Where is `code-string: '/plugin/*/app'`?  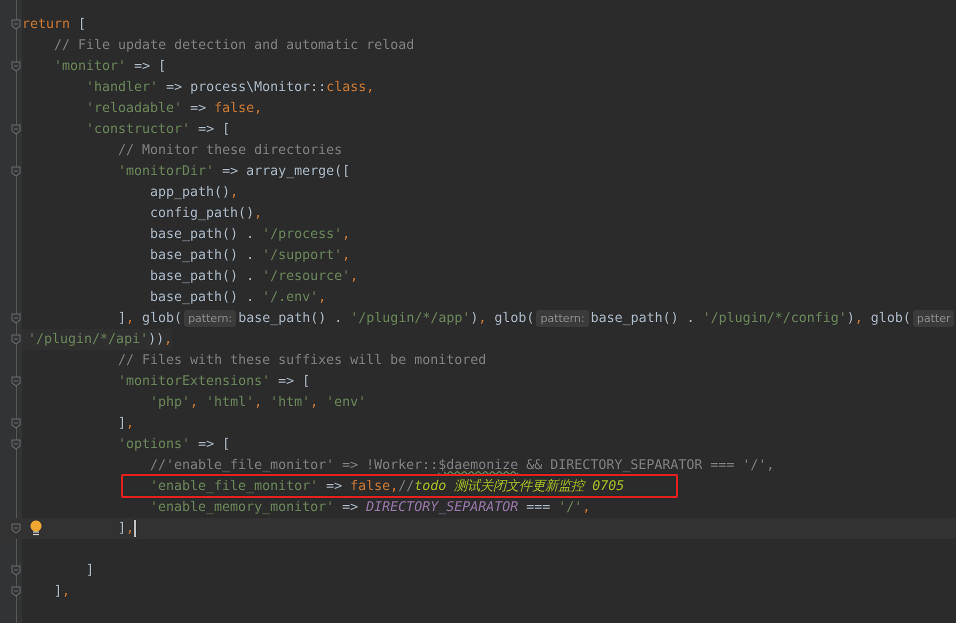
code-string: '/plugin/*/app' is located at coordinates (410, 319).